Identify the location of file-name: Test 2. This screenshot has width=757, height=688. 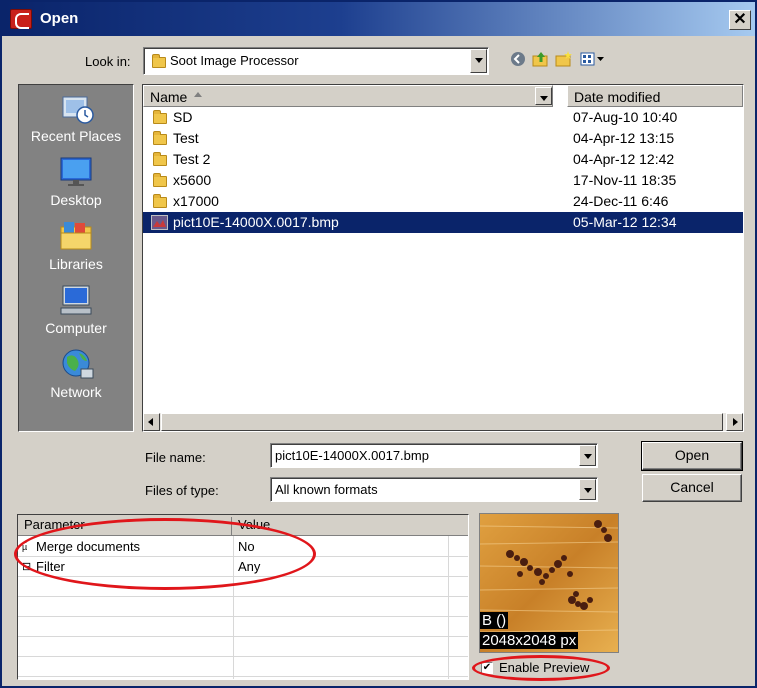
(192, 159).